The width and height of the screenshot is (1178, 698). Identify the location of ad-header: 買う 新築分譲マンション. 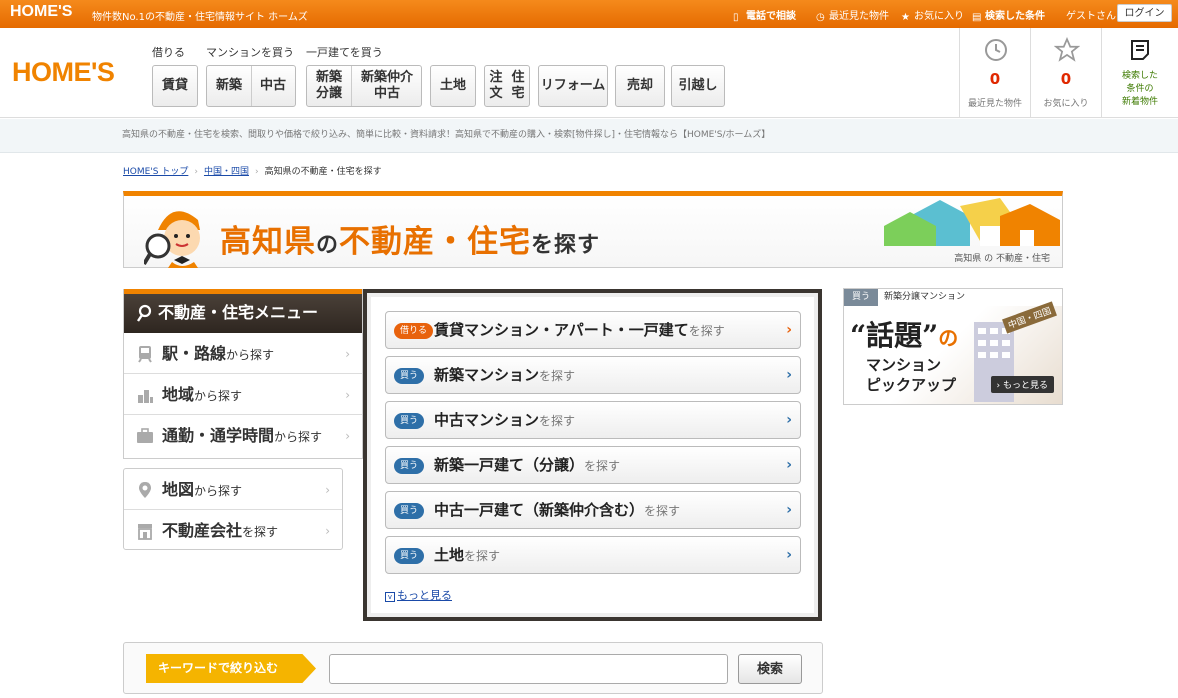
(953, 297).